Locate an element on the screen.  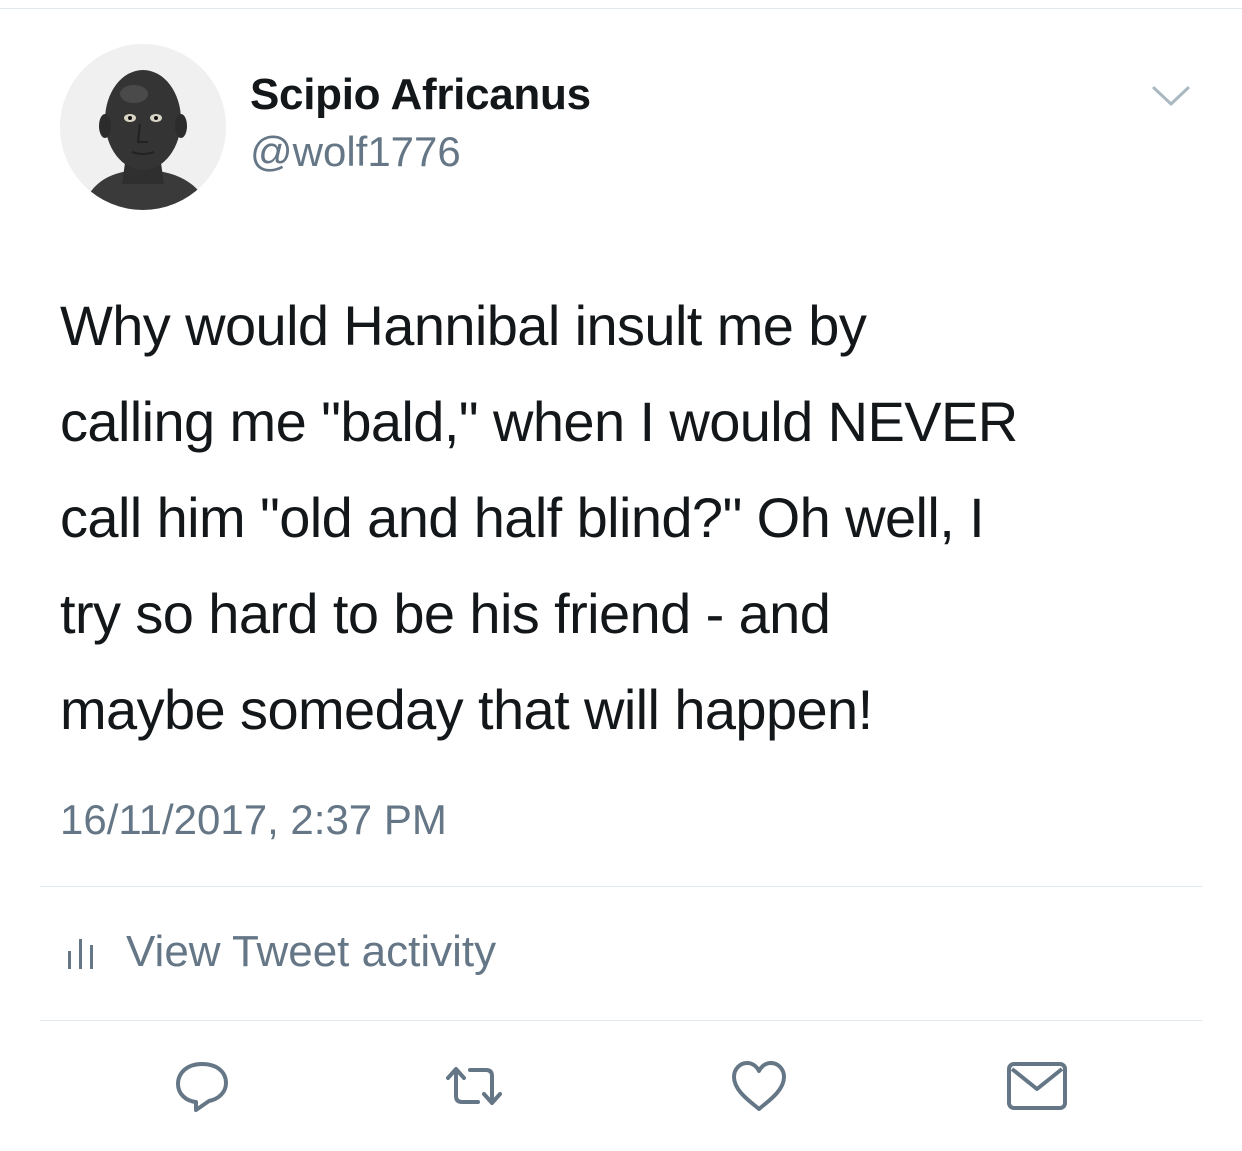
tweet-menu-button is located at coordinates (1171, 95).